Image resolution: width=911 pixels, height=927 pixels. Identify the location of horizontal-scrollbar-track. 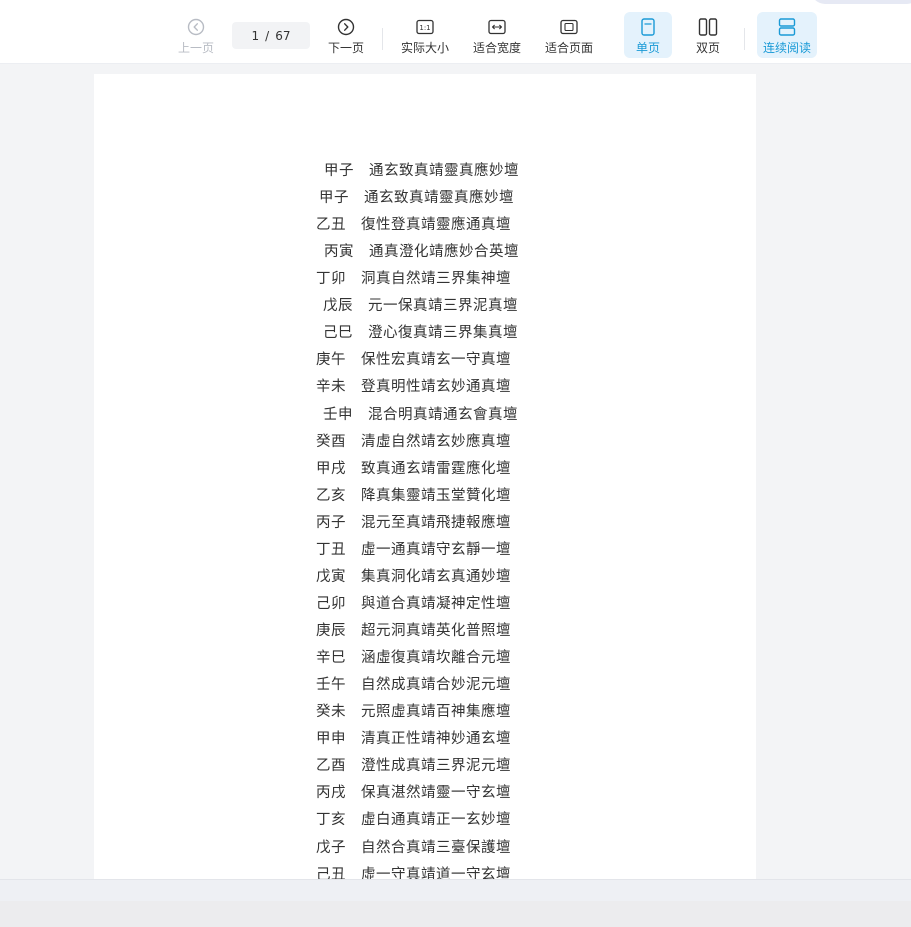
(455, 890).